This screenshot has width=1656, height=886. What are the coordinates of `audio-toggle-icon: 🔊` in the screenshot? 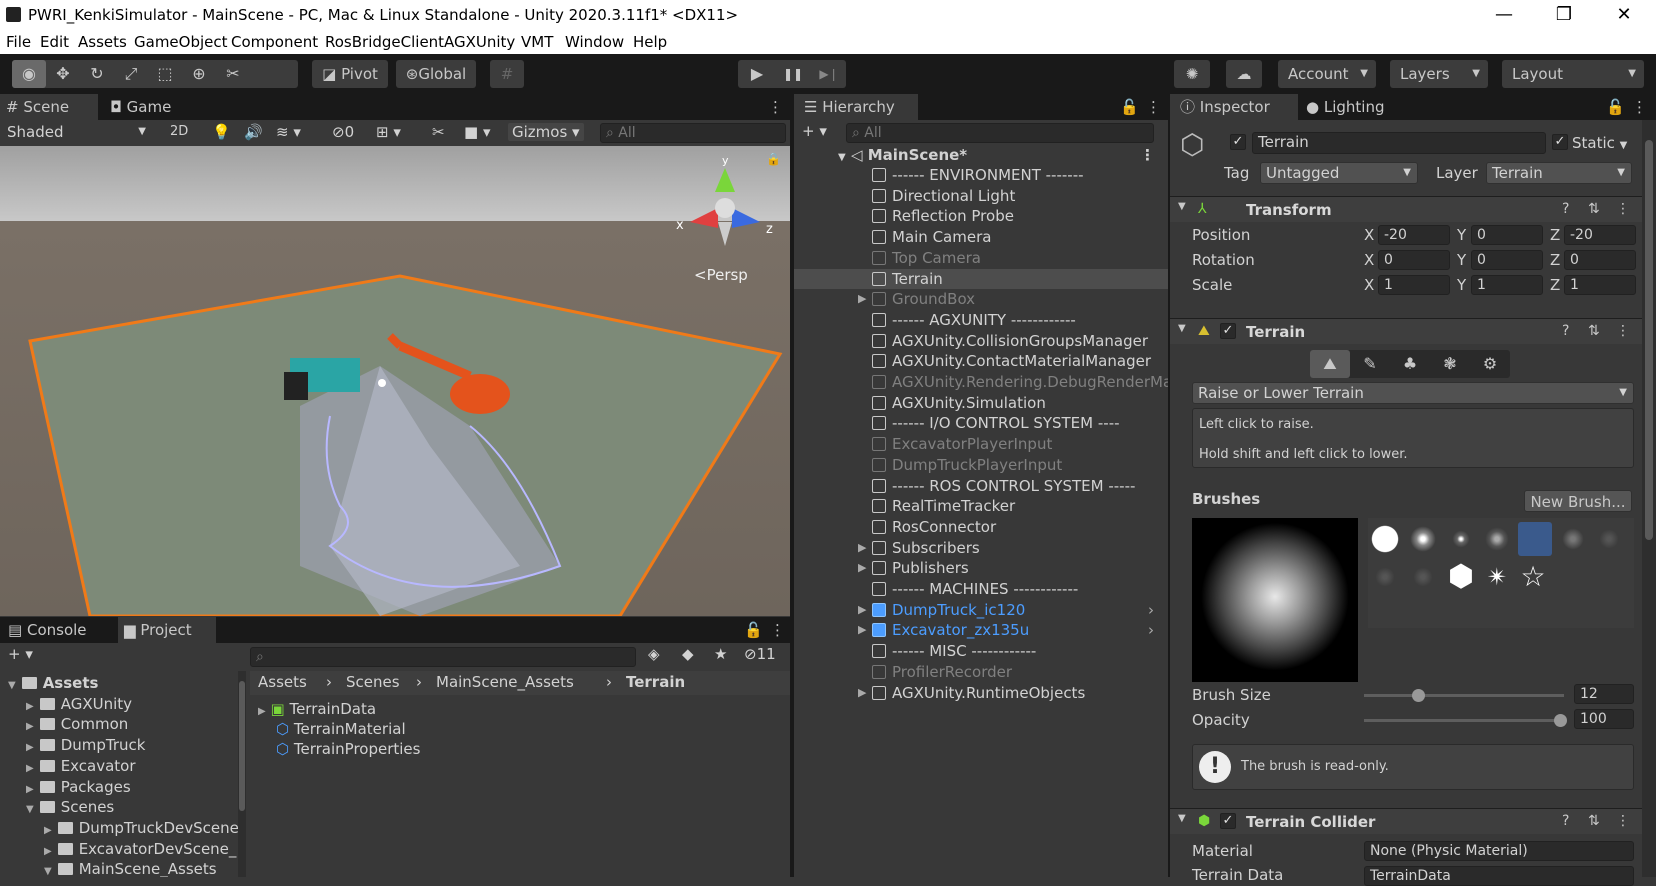 It's located at (253, 132).